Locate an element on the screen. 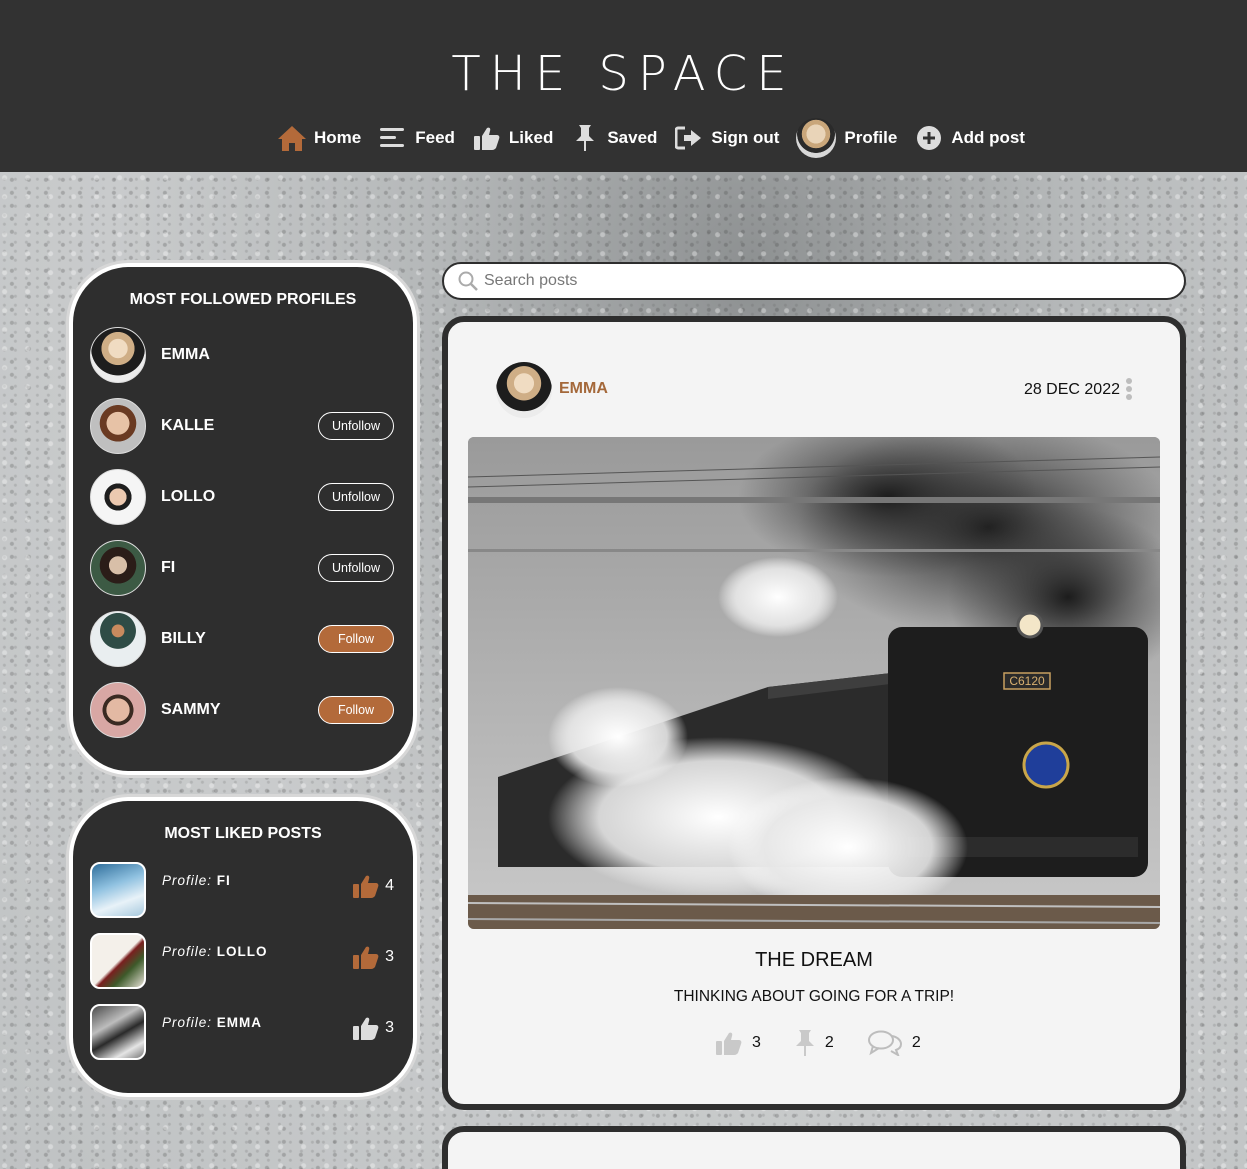 This screenshot has width=1247, height=1169. liked-post-label: Profile: LOLLO is located at coordinates (215, 951).